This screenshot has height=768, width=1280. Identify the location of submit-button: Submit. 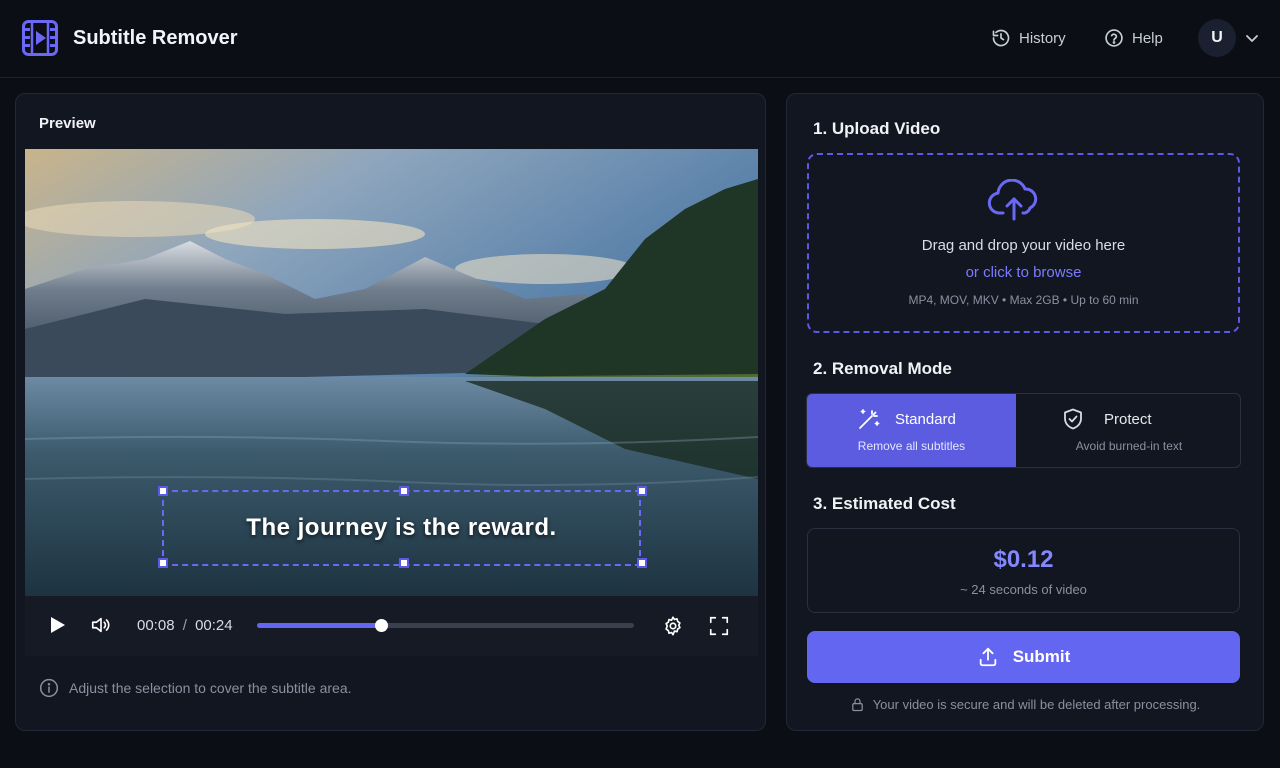
(1023, 657).